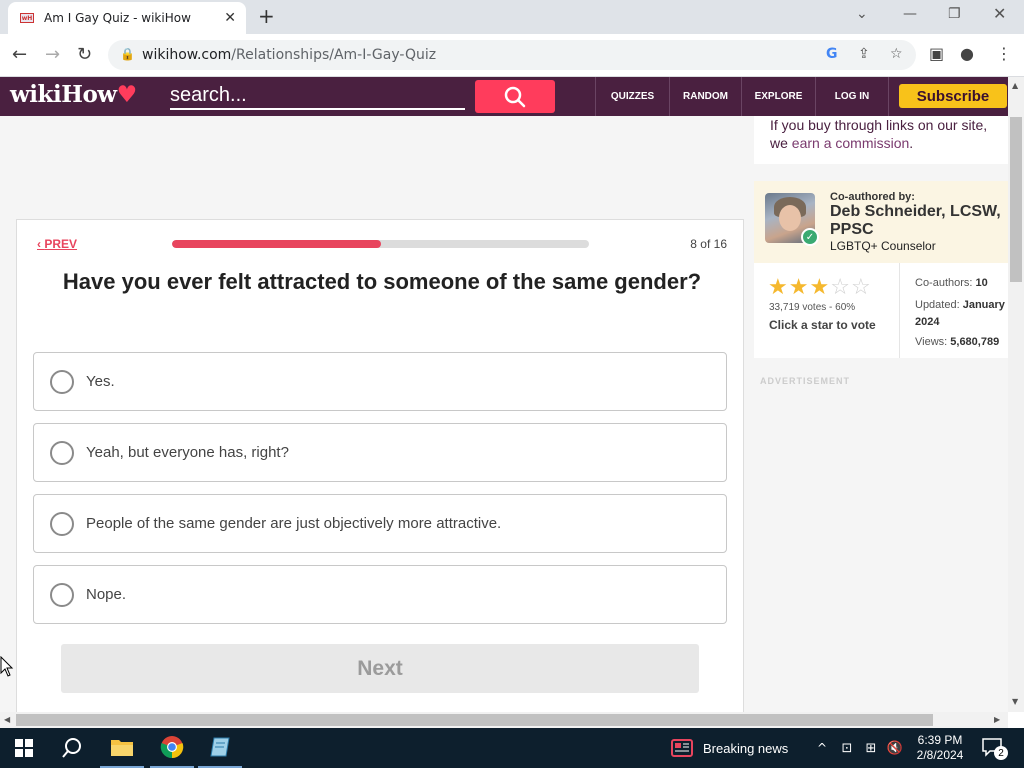  What do you see at coordinates (276, 244) in the screenshot?
I see `quiz-progress-fill` at bounding box center [276, 244].